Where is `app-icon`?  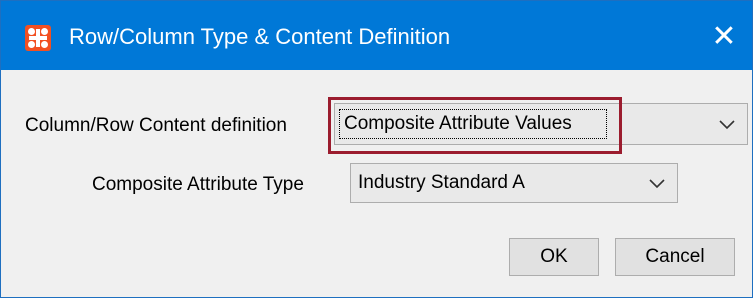
app-icon is located at coordinates (38, 38).